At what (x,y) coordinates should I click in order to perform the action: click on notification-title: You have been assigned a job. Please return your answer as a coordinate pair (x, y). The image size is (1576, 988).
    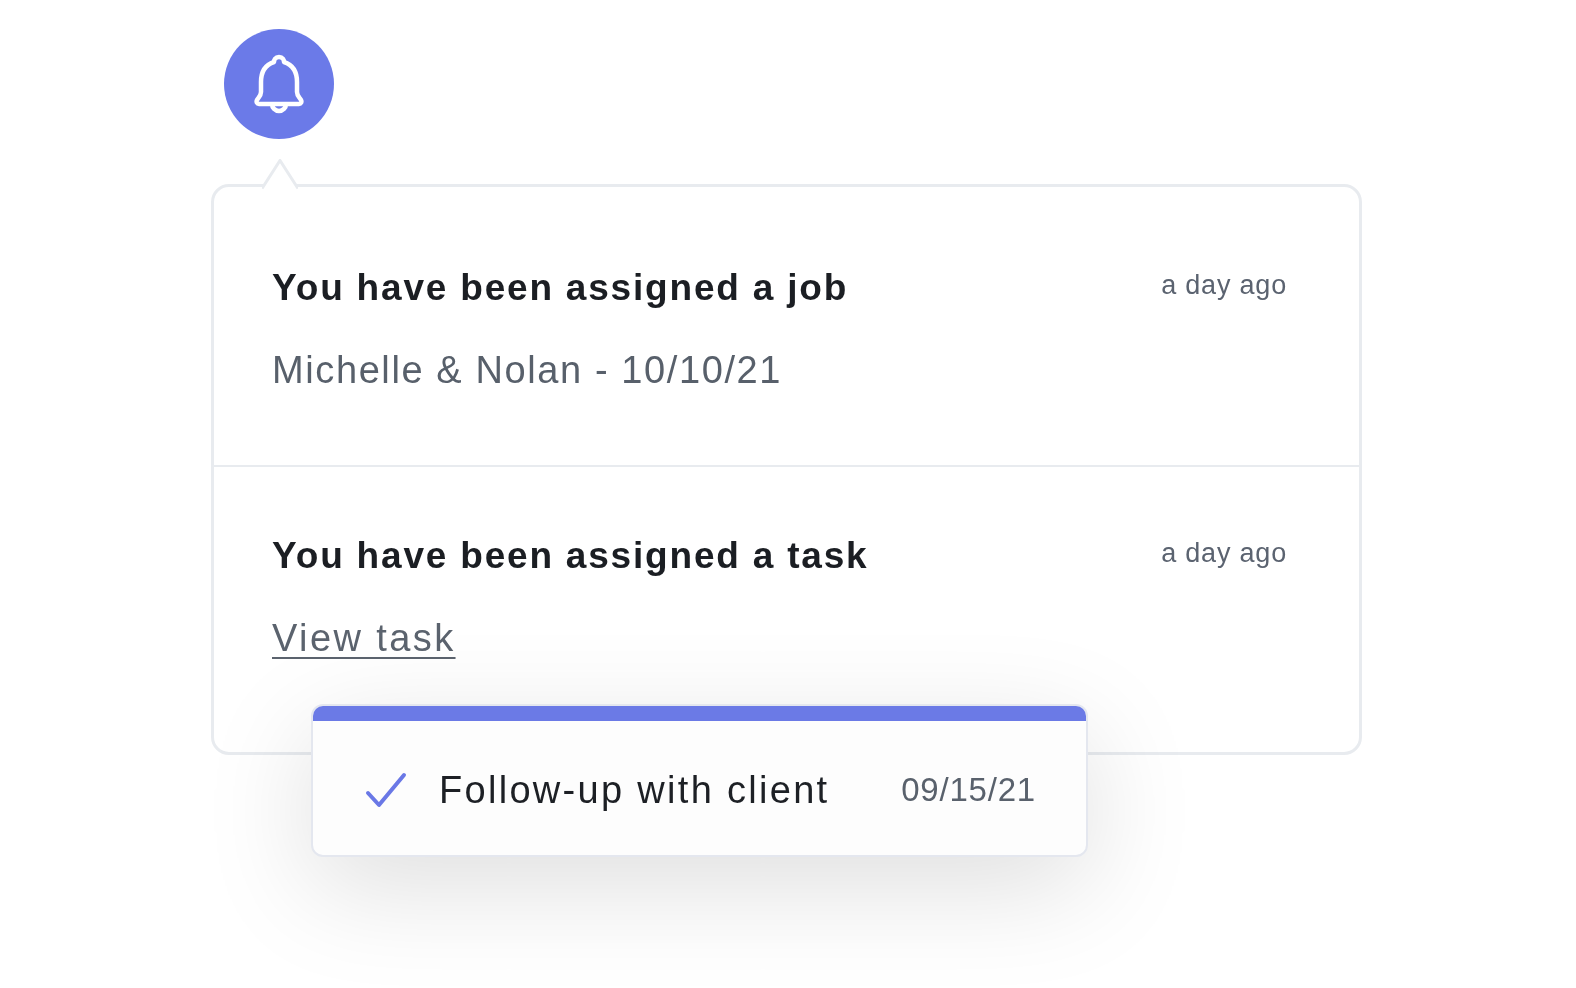
    Looking at the image, I should click on (560, 288).